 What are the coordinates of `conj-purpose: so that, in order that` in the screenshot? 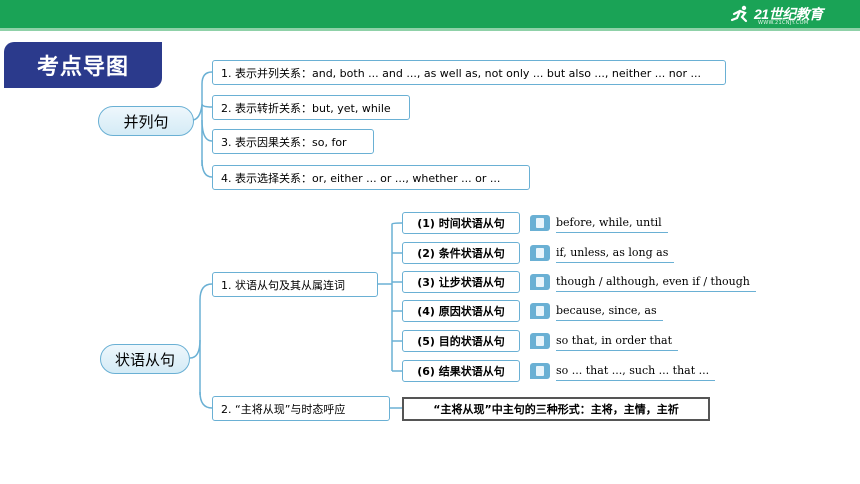 It's located at (617, 341).